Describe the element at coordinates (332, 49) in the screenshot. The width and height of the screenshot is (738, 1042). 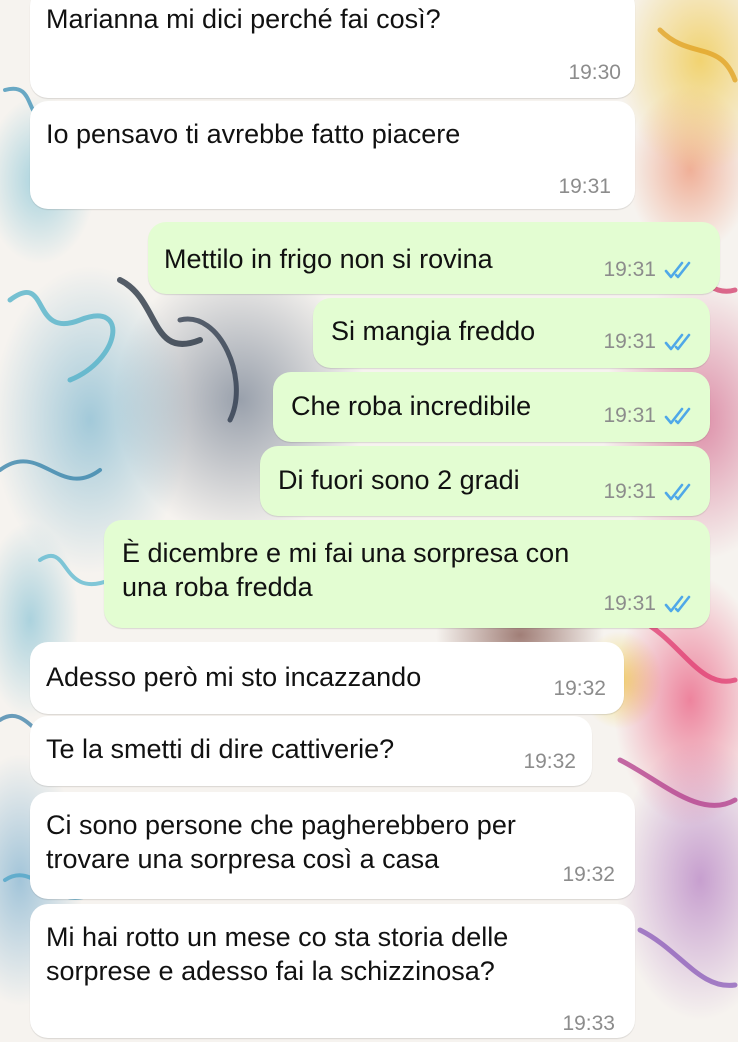
I see `incoming-message: Marianna mi dici perché fai così? 19:30` at that location.